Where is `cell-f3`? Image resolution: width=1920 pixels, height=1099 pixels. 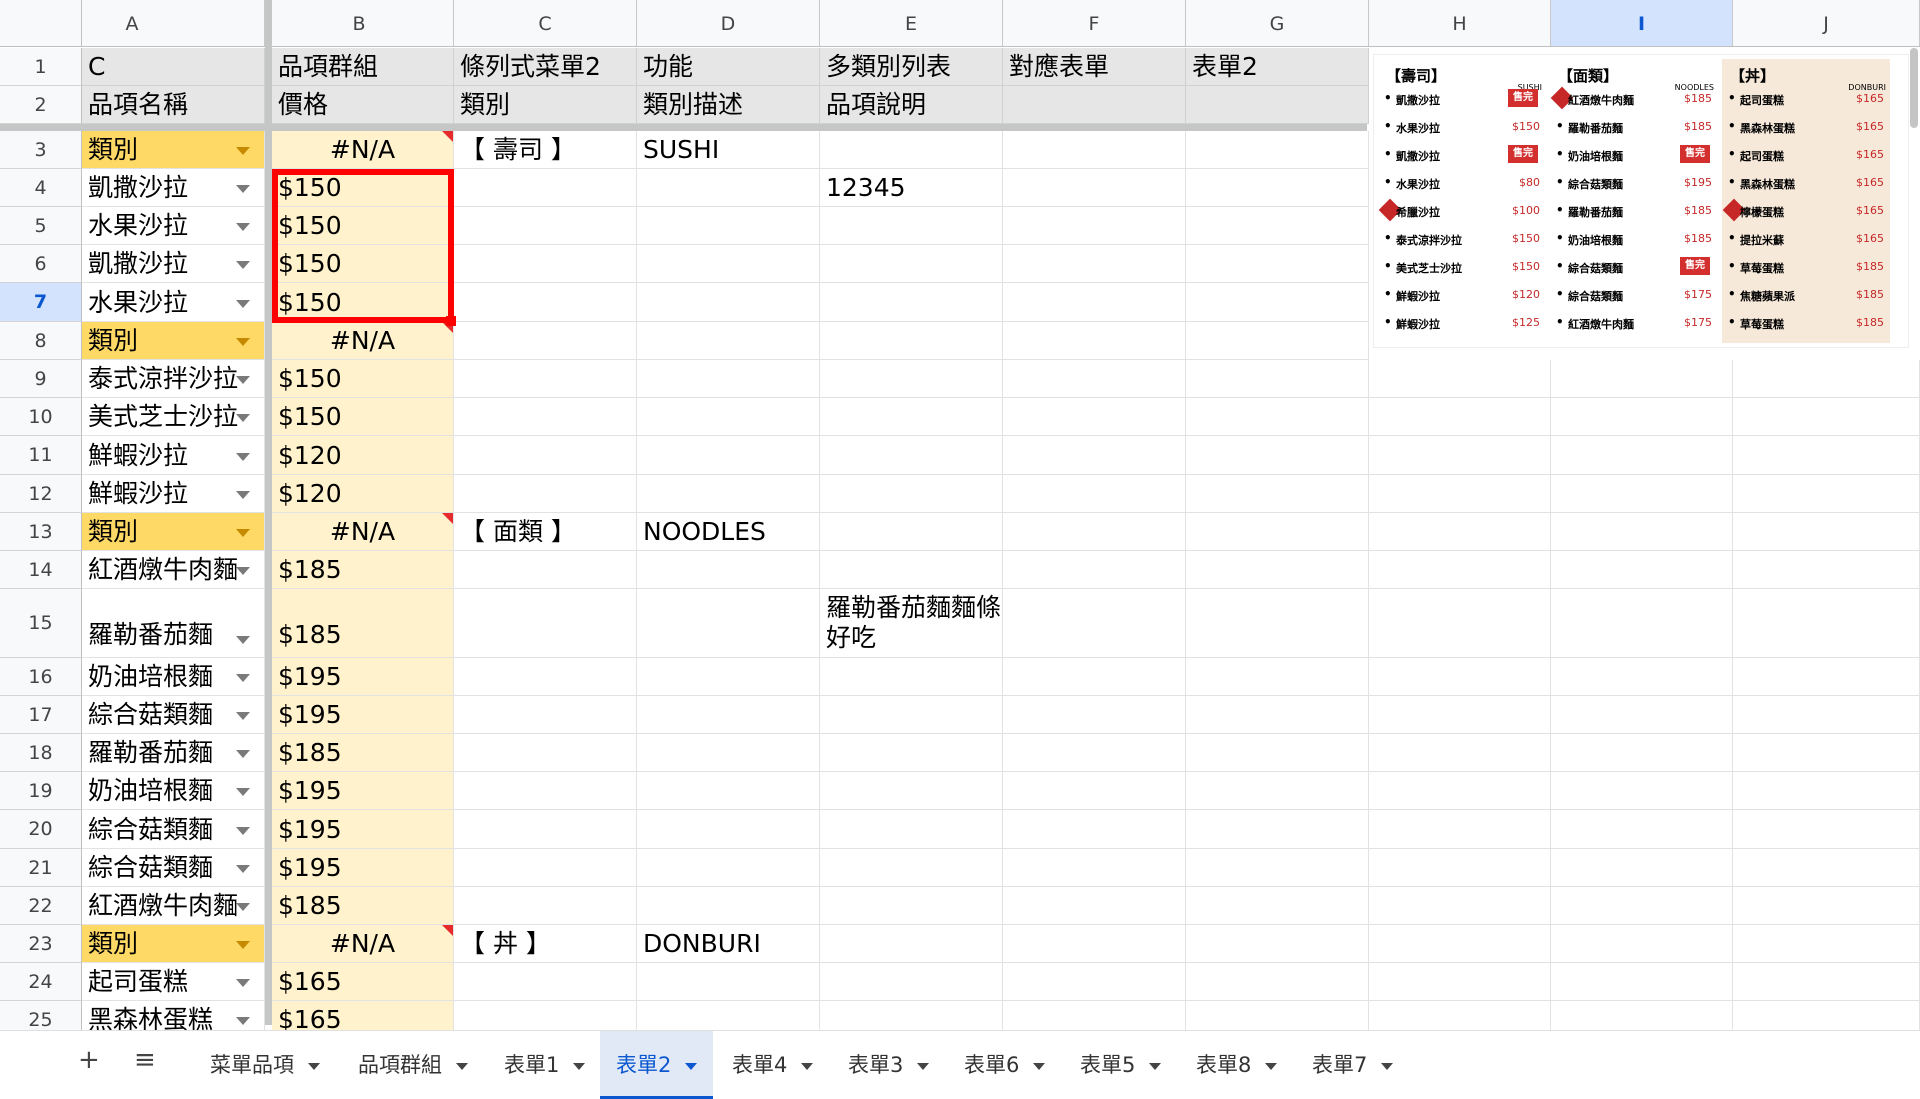
cell-f3 is located at coordinates (1094, 150).